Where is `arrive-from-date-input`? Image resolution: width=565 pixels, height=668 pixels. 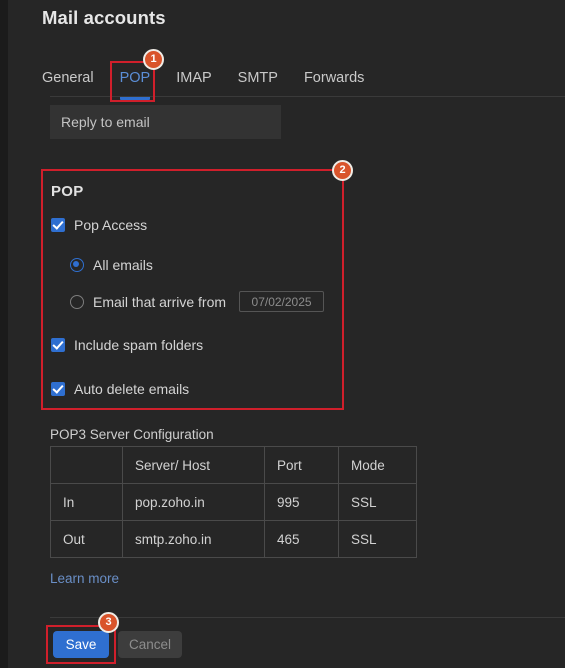 arrive-from-date-input is located at coordinates (282, 301).